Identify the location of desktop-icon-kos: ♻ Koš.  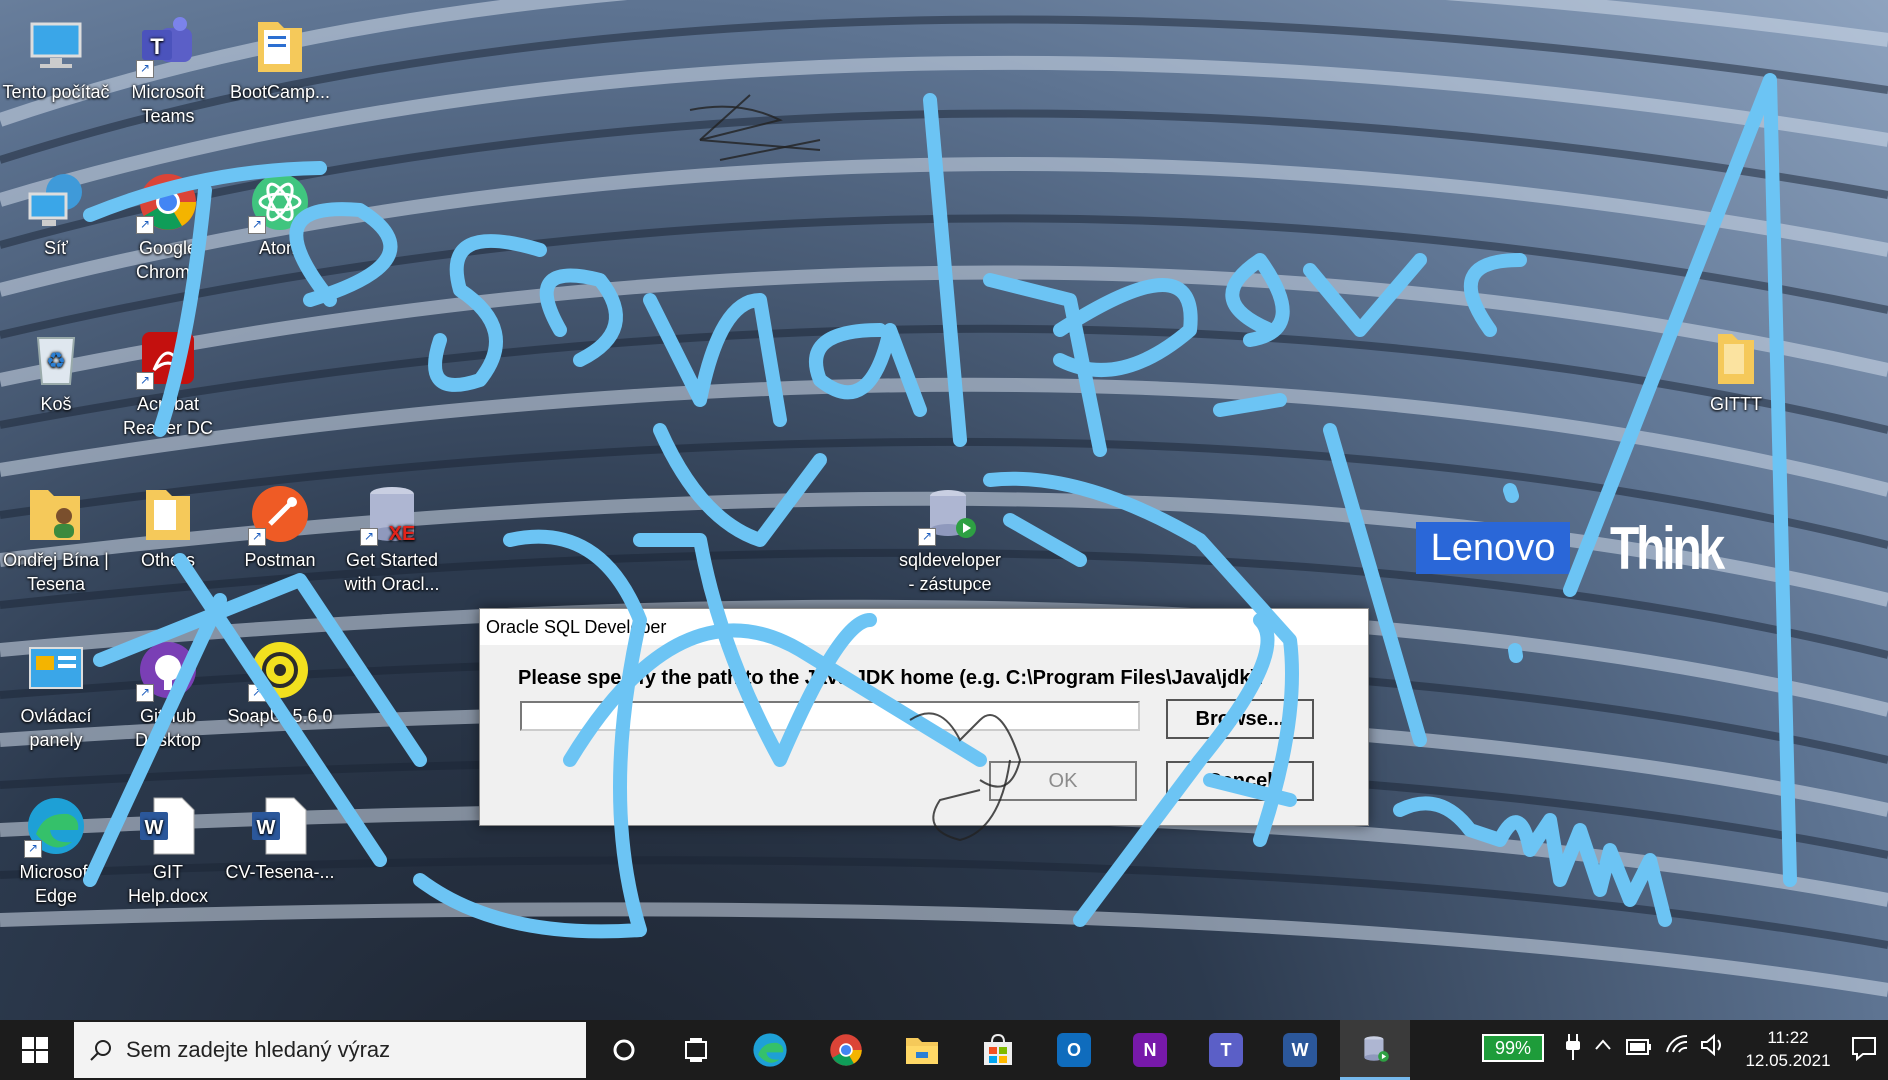
(56, 371).